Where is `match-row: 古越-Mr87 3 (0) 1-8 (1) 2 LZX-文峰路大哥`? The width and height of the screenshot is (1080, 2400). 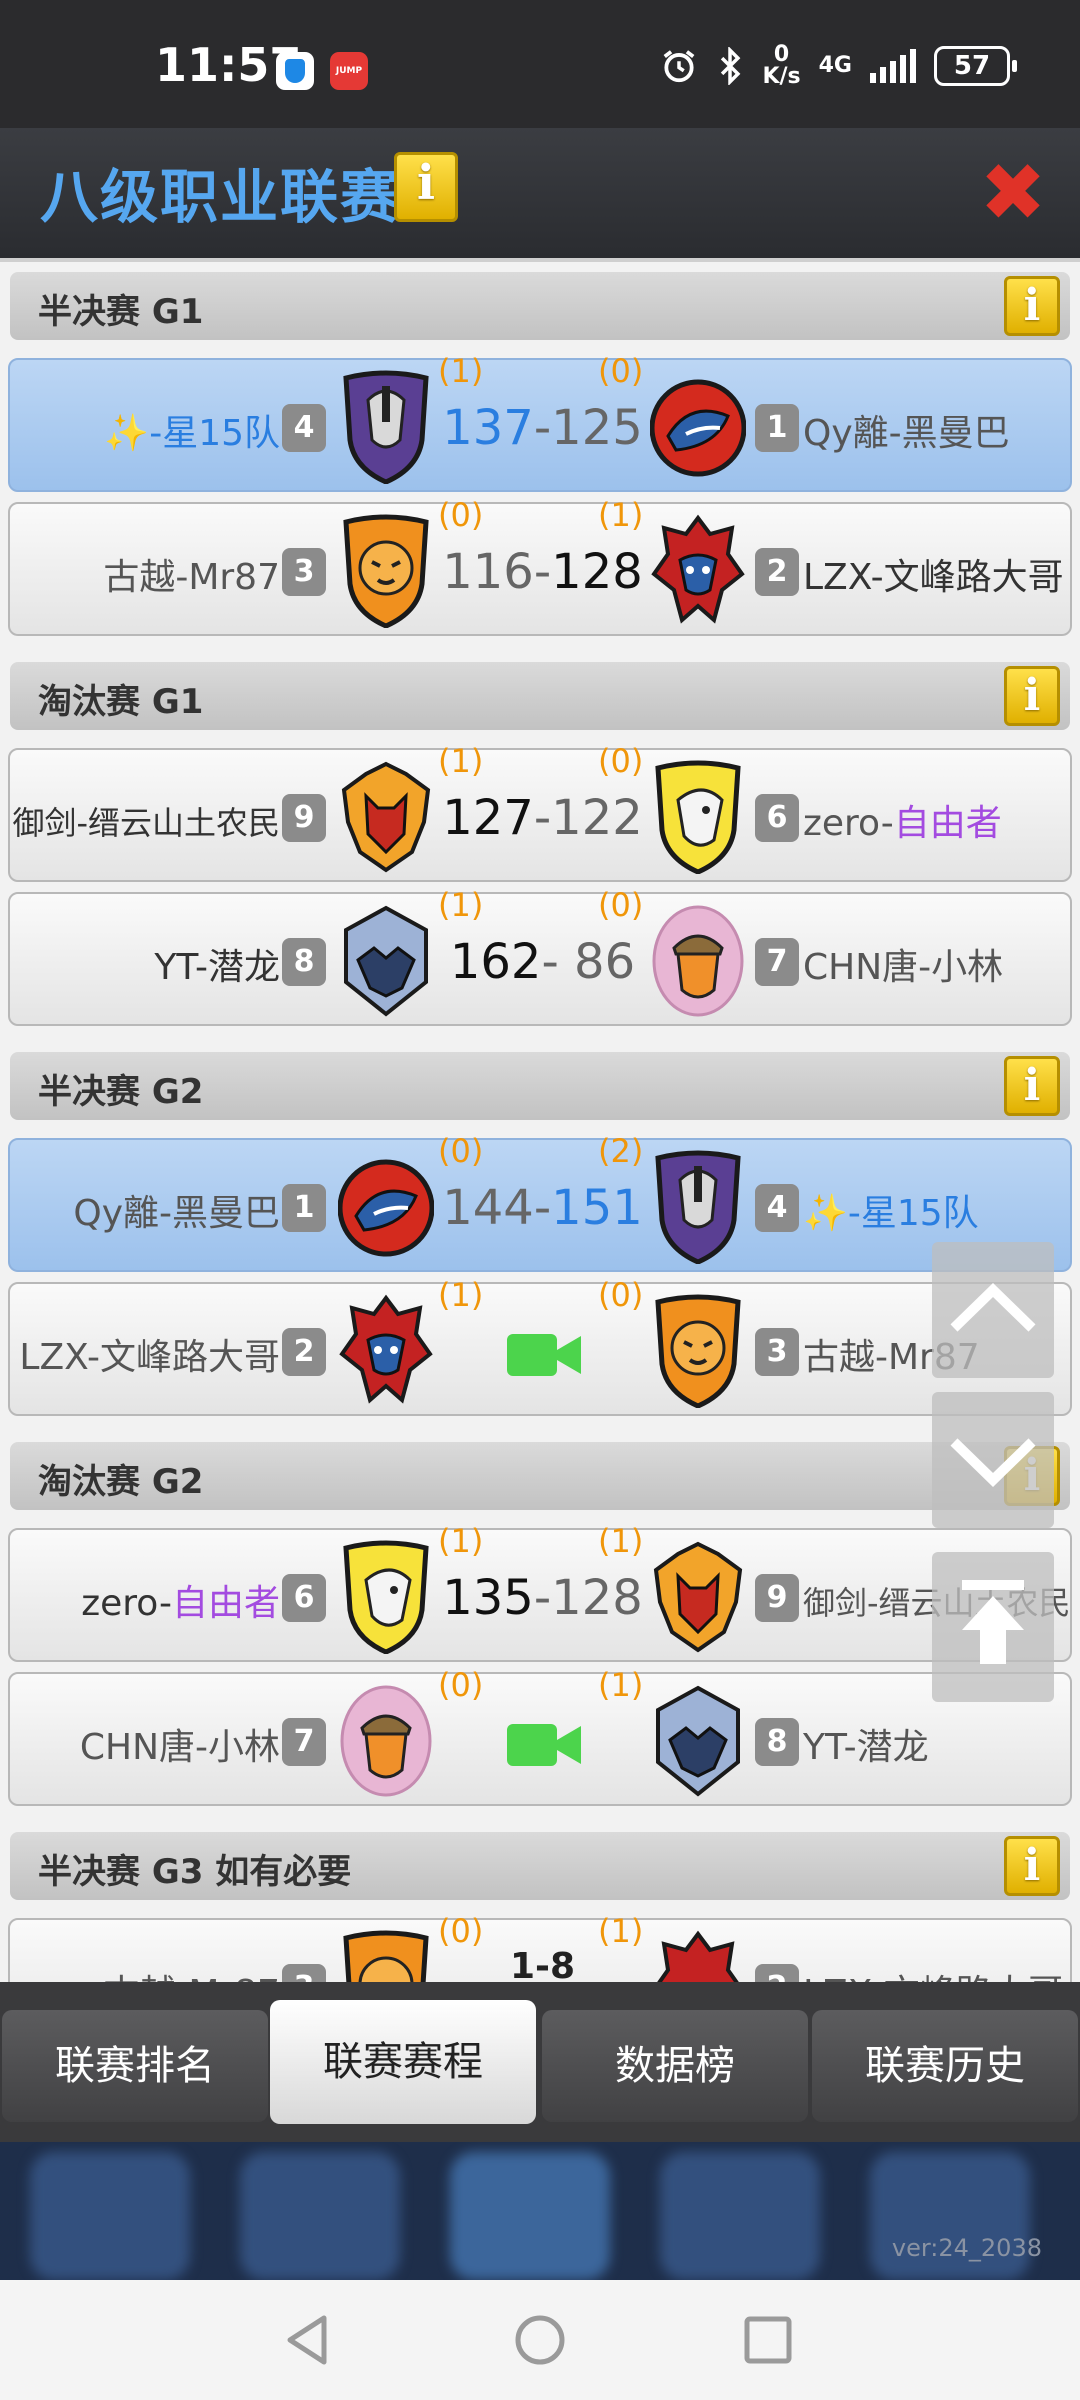 match-row: 古越-Mr87 3 (0) 1-8 (1) 2 LZX-文峰路大哥 is located at coordinates (540, 1947).